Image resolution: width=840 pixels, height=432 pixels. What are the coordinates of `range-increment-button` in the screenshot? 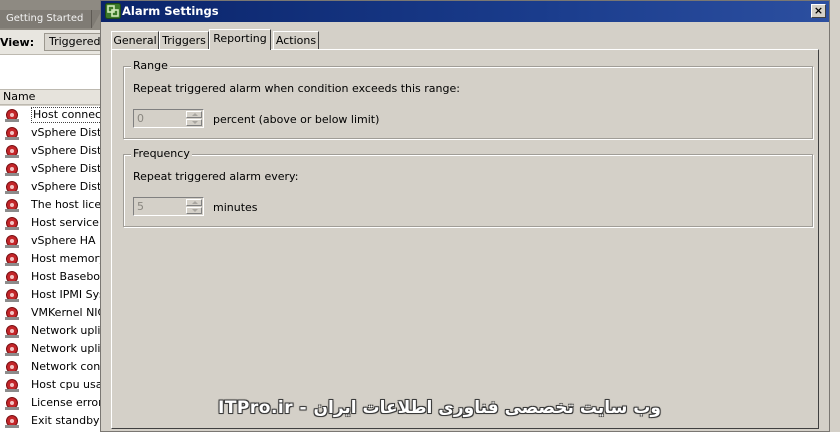 It's located at (194, 114).